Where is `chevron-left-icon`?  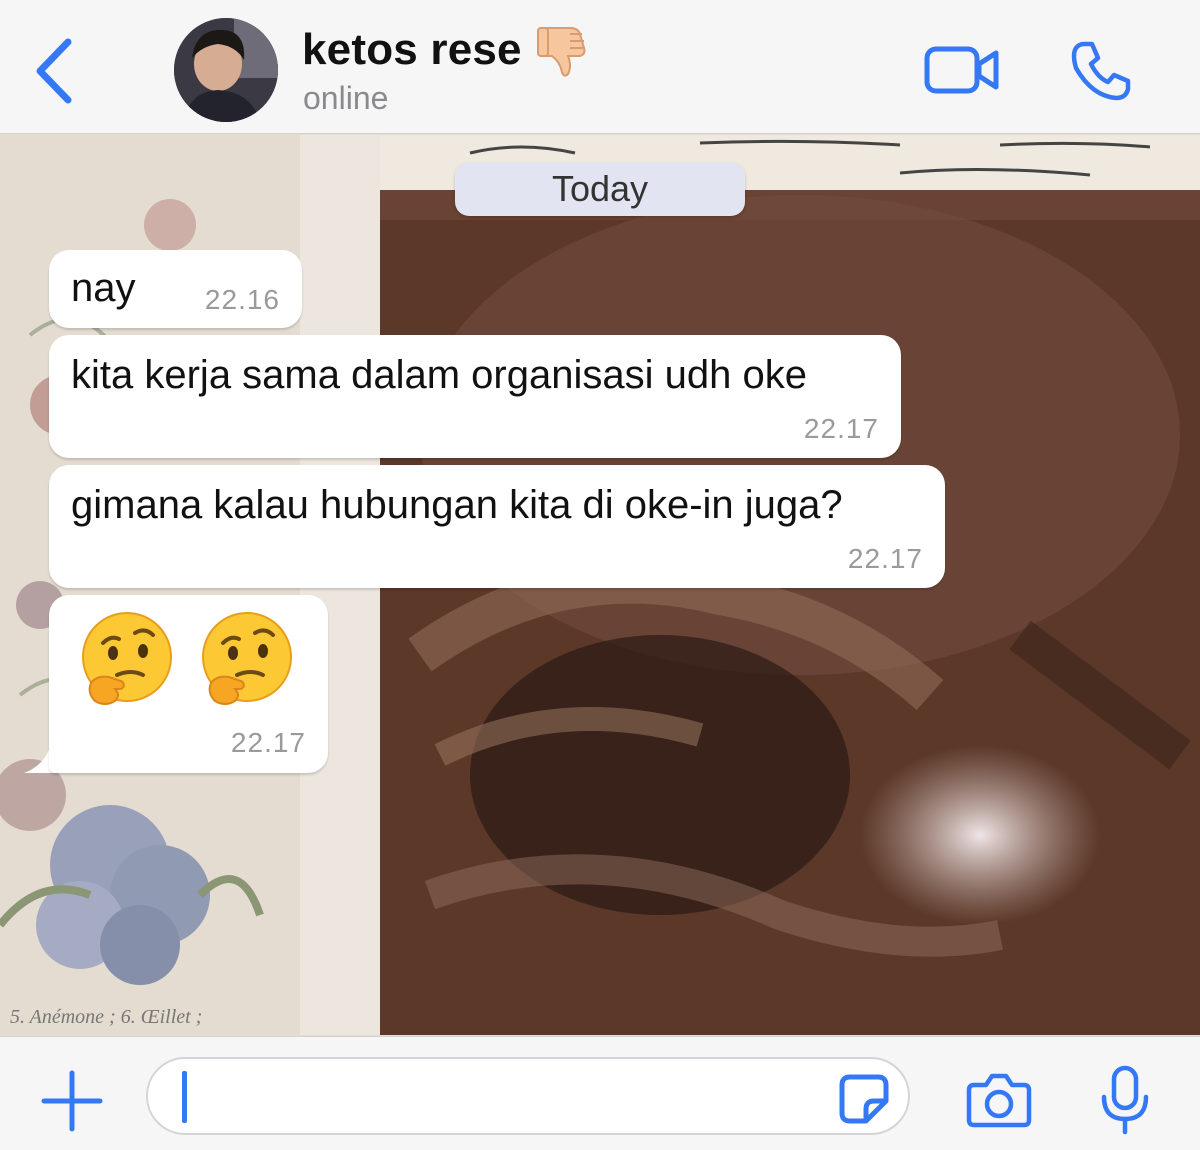
chevron-left-icon is located at coordinates (54, 71).